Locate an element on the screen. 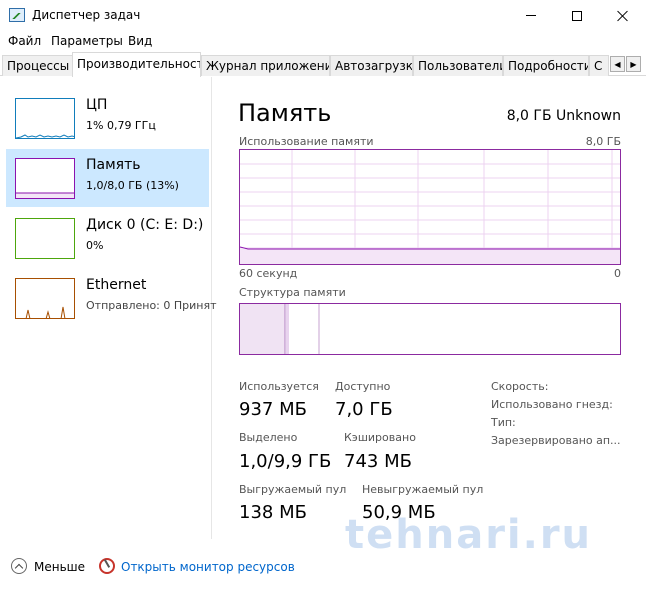 This screenshot has height=593, width=646. tab-users: Пользователи is located at coordinates (458, 65).